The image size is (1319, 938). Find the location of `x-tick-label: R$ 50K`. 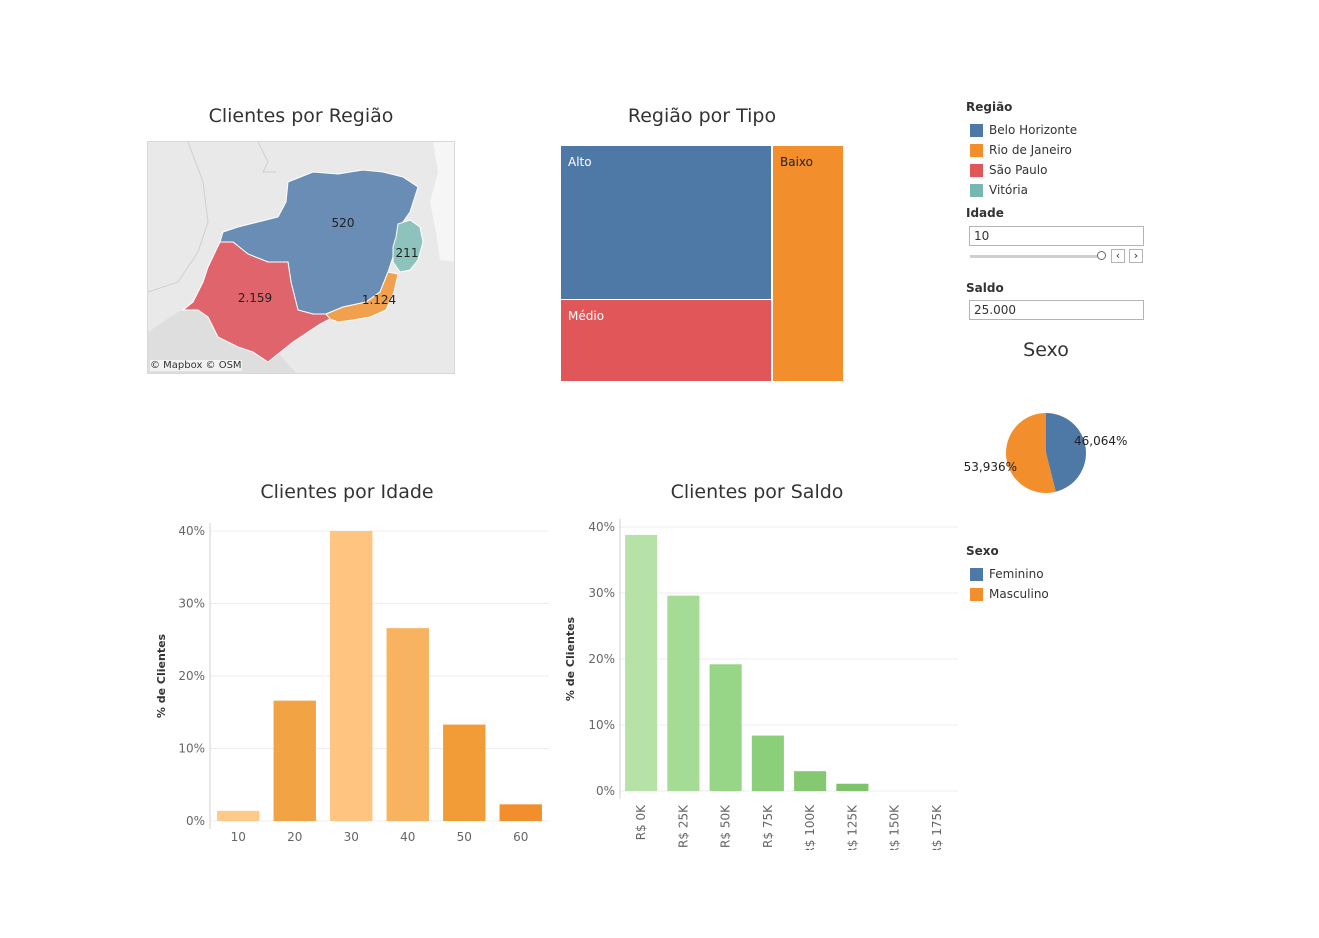

x-tick-label: R$ 50K is located at coordinates (726, 826).